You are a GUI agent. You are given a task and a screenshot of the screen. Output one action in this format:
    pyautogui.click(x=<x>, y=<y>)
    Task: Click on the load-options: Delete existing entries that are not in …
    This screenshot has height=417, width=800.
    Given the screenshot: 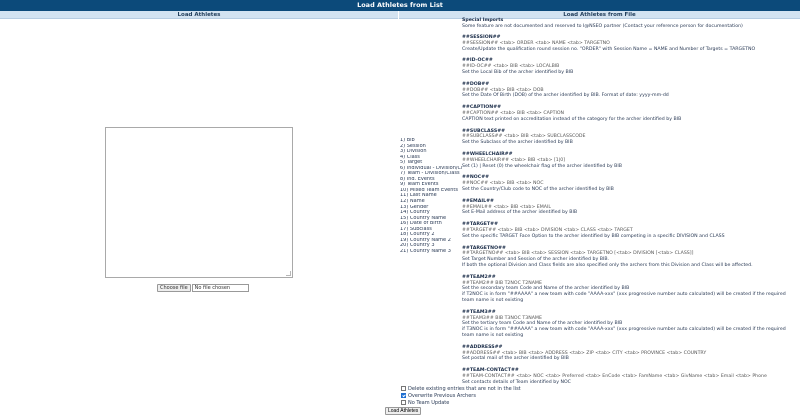 What is the action you would take?
    pyautogui.click(x=461, y=395)
    